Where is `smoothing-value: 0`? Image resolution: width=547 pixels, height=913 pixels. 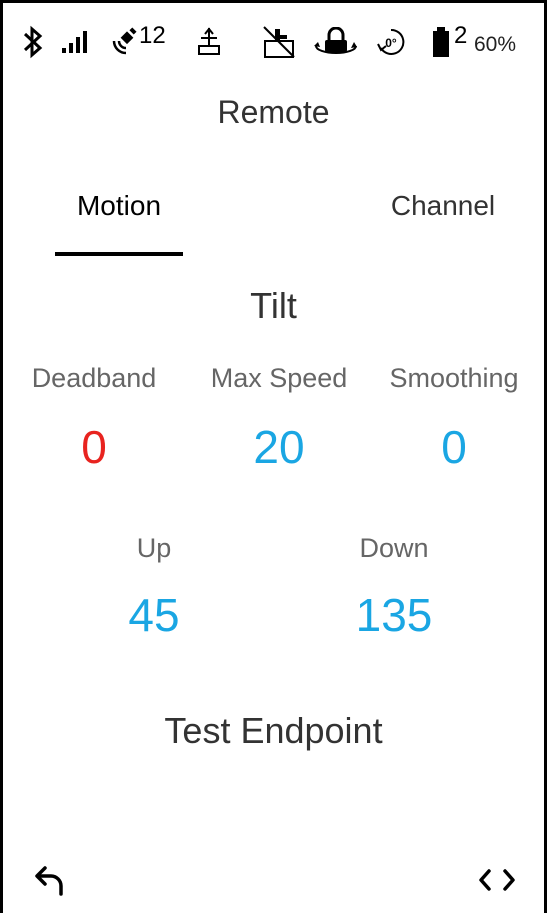
smoothing-value: 0 is located at coordinates (454, 447).